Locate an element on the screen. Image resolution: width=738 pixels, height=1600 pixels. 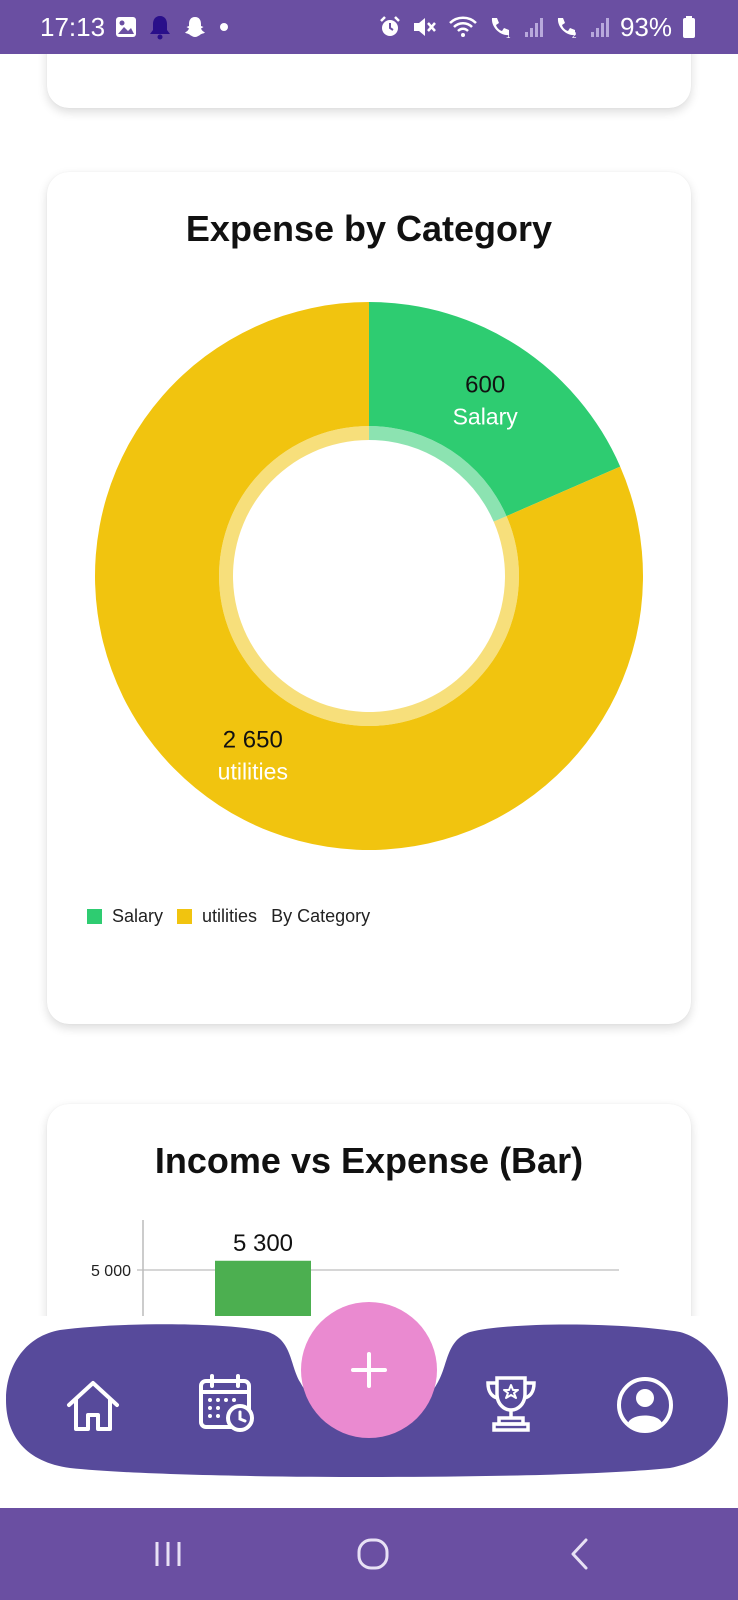
card-title: Expense by Category is located at coordinates (369, 228).